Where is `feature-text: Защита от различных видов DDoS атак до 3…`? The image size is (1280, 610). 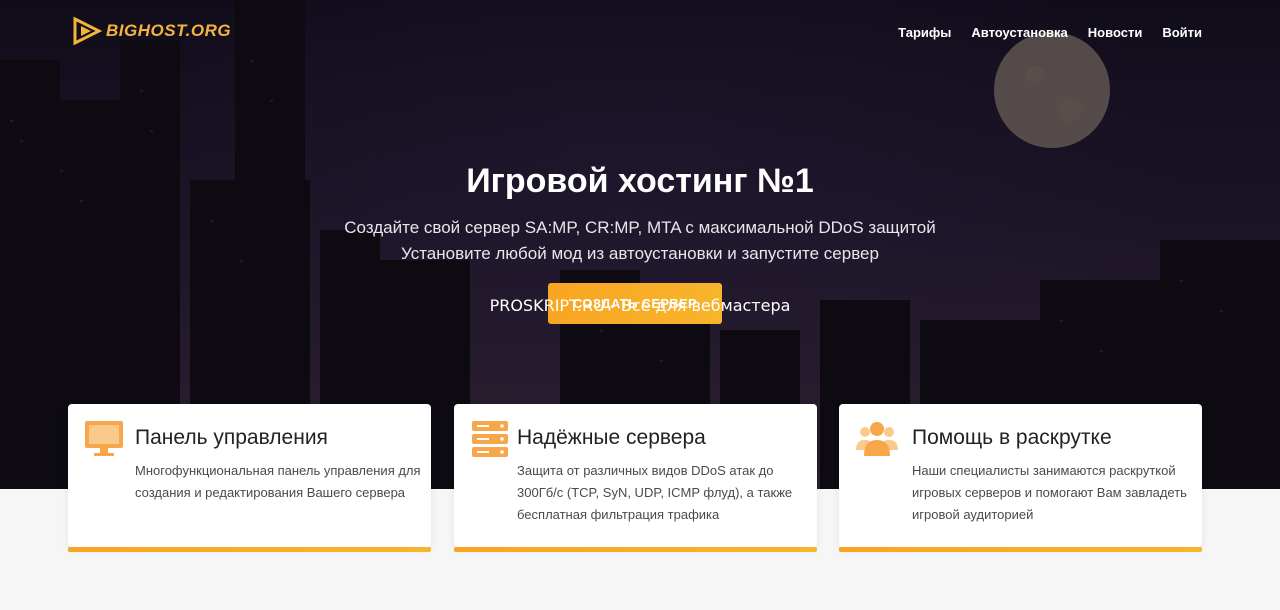 feature-text: Защита от различных видов DDoS атак до 3… is located at coordinates (655, 492).